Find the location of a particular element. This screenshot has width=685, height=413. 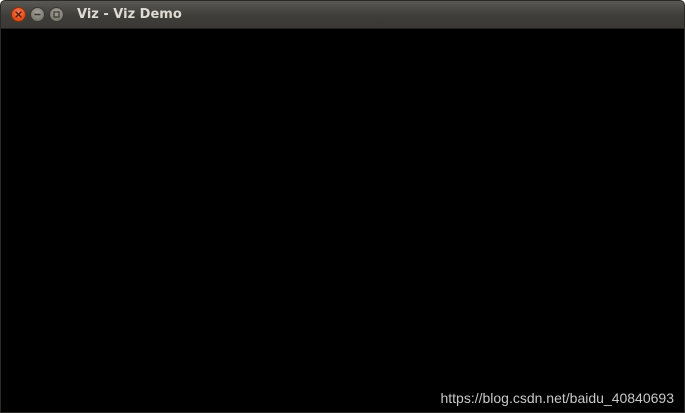

close-button is located at coordinates (18, 14).